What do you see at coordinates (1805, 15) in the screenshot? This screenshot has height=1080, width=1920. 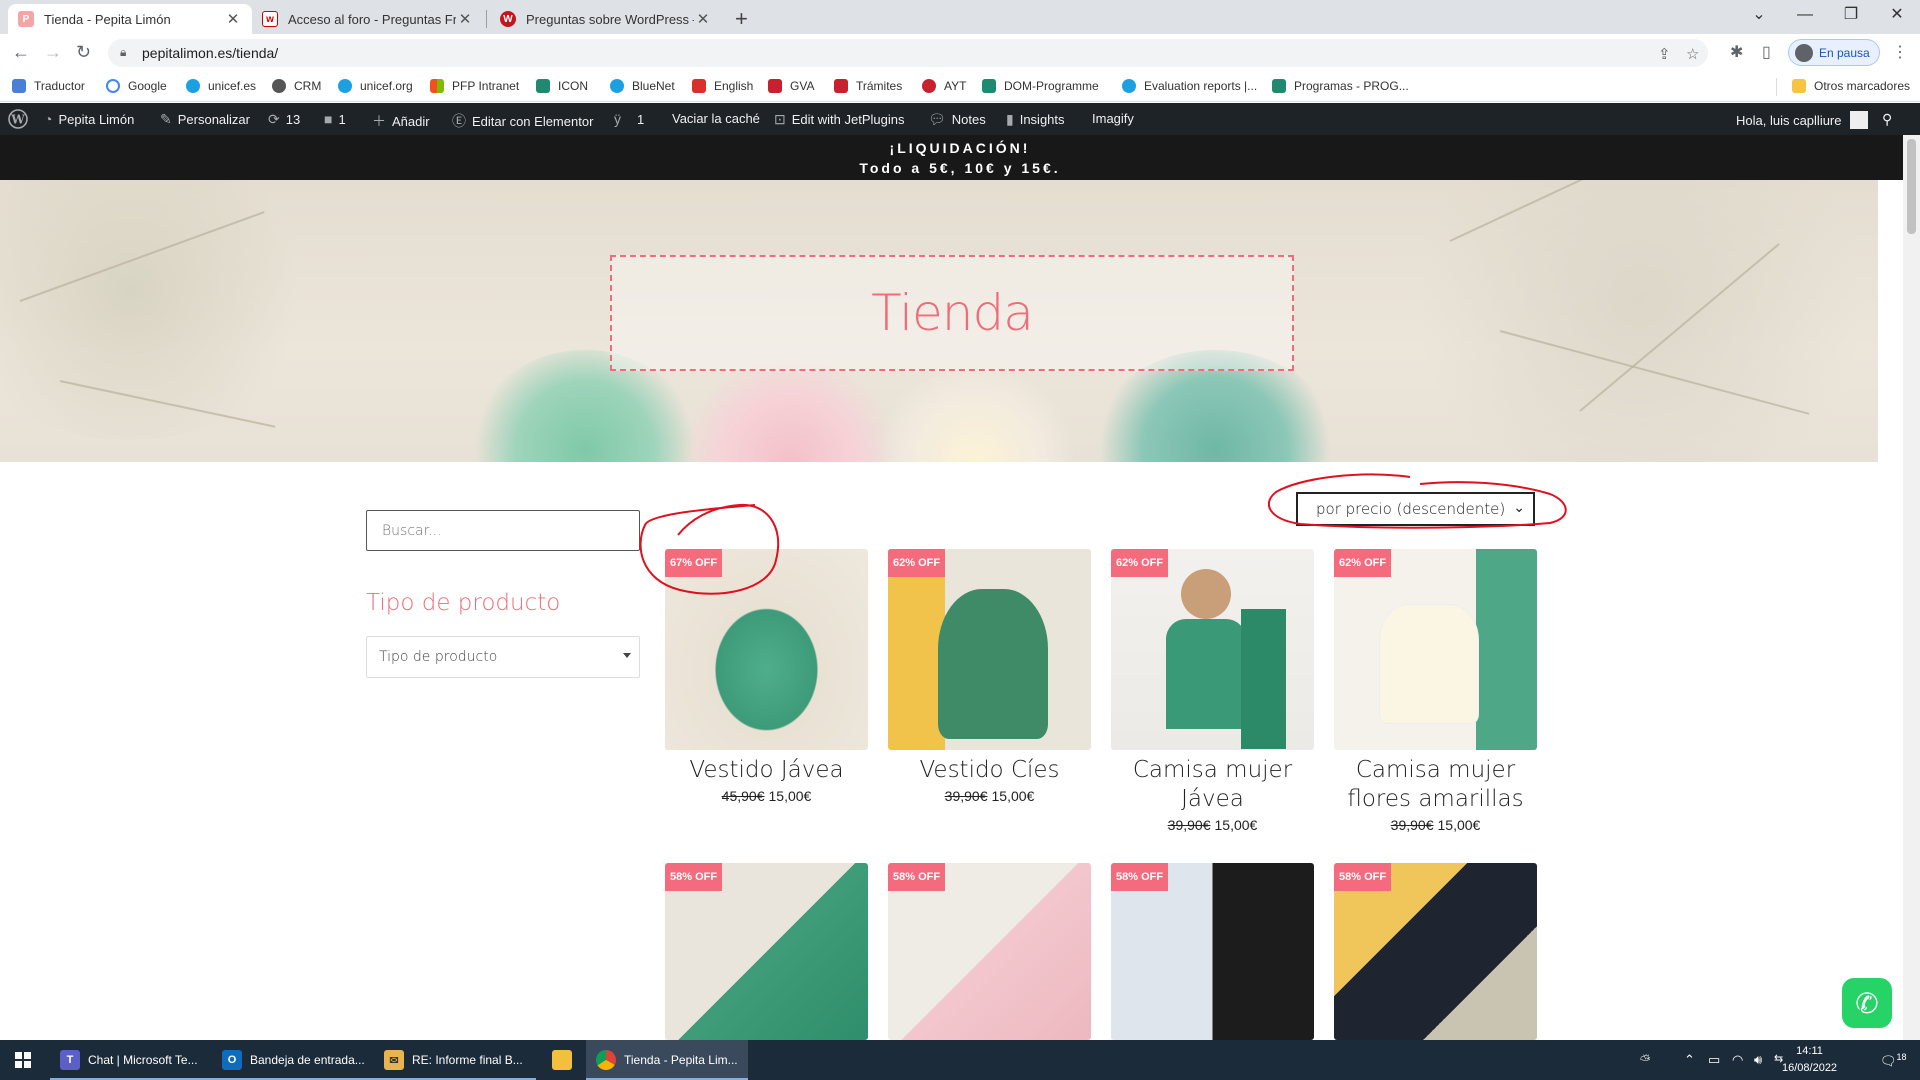 I see `minimize-icon: —` at bounding box center [1805, 15].